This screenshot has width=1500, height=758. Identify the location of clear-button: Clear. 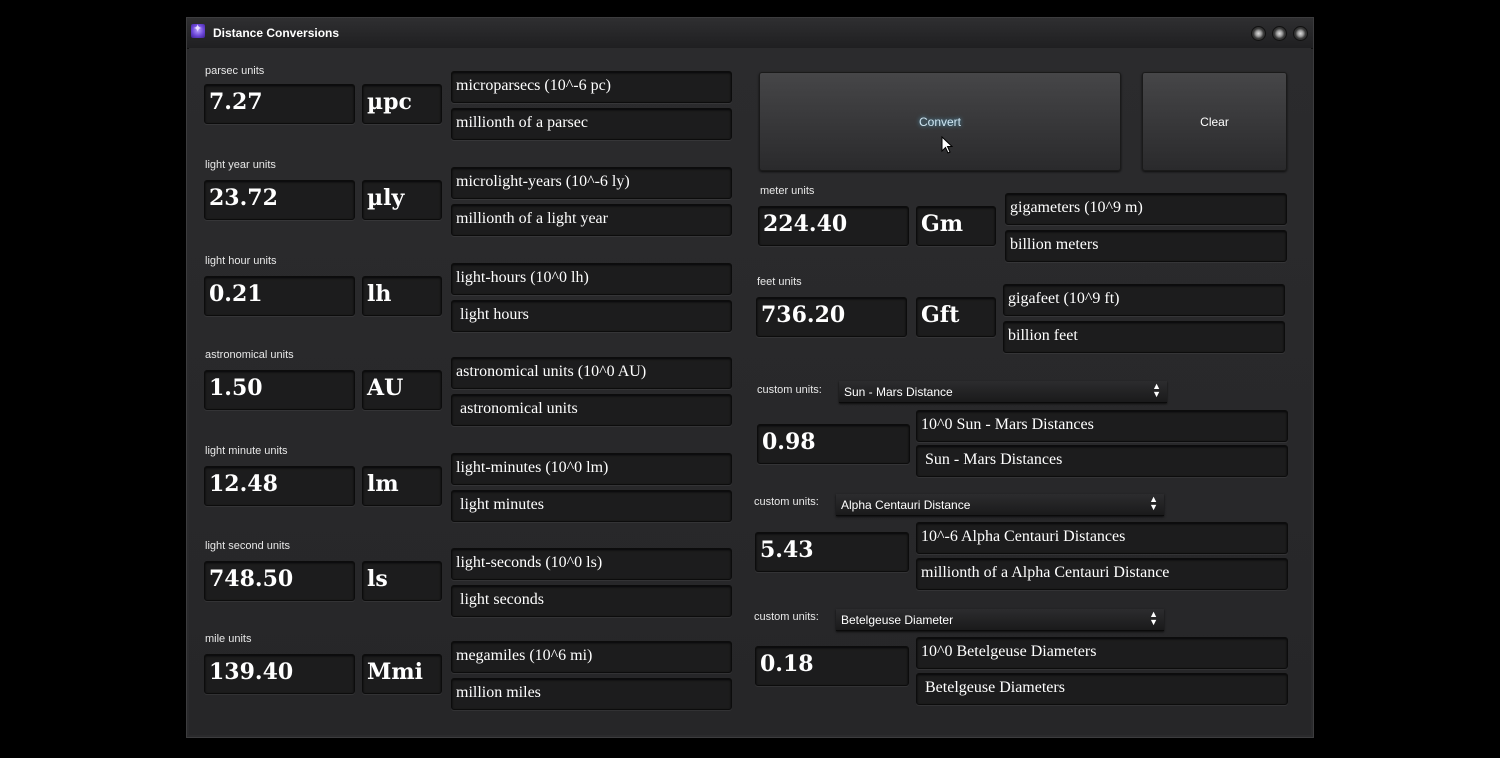
(1214, 121).